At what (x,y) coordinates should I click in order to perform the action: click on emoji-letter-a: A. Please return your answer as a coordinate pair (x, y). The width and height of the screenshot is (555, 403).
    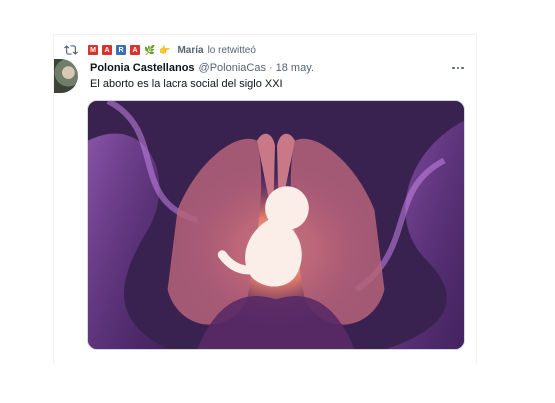
    Looking at the image, I should click on (107, 50).